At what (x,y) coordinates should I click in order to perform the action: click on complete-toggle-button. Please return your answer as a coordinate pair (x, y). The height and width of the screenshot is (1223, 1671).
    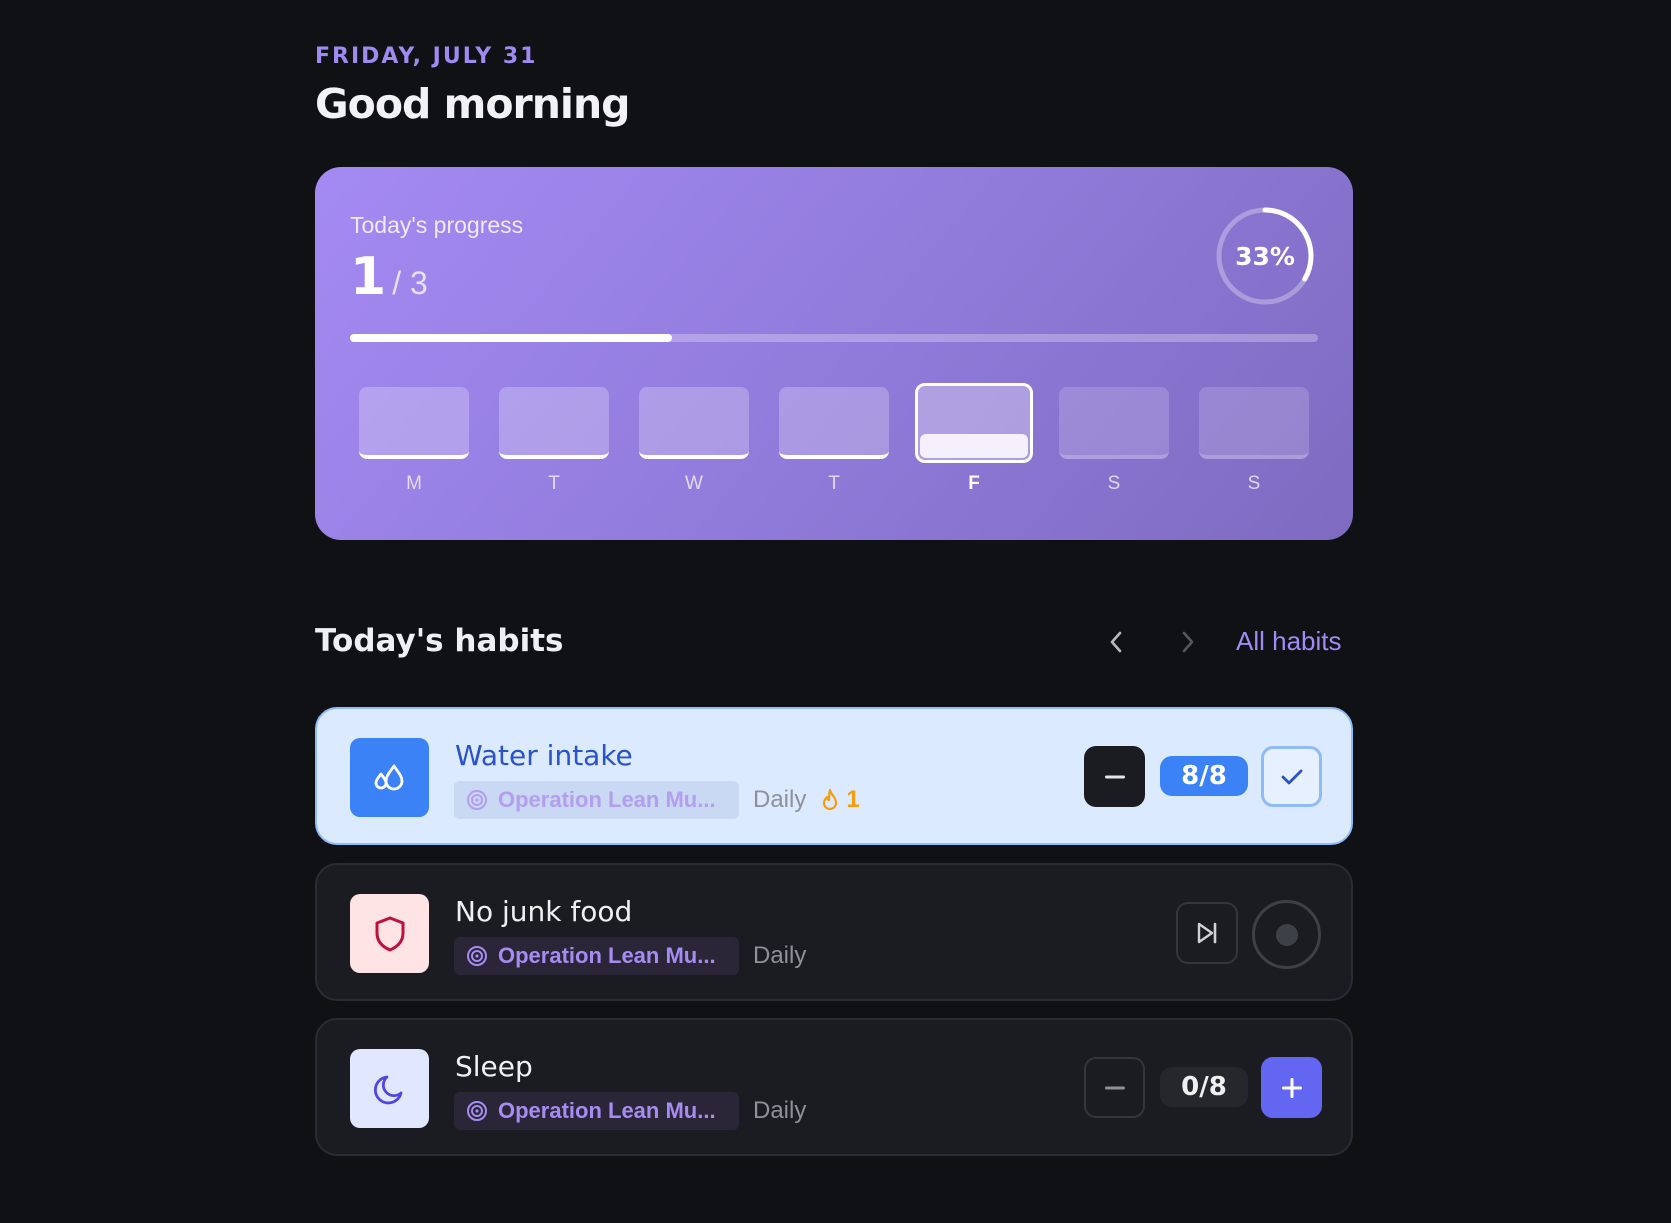
    Looking at the image, I should click on (1286, 934).